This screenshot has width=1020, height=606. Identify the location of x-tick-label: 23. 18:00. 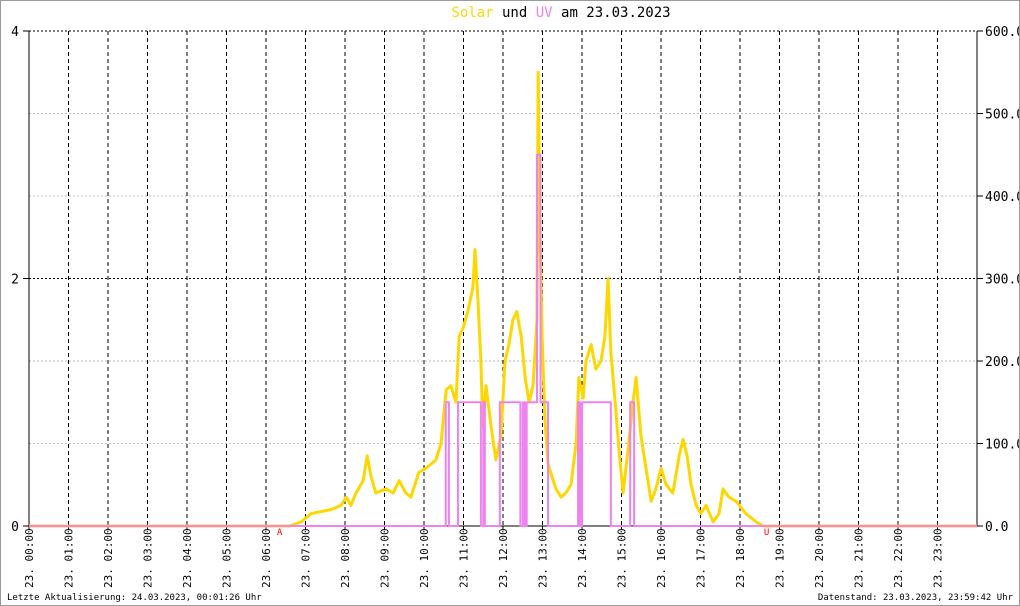
(740, 558).